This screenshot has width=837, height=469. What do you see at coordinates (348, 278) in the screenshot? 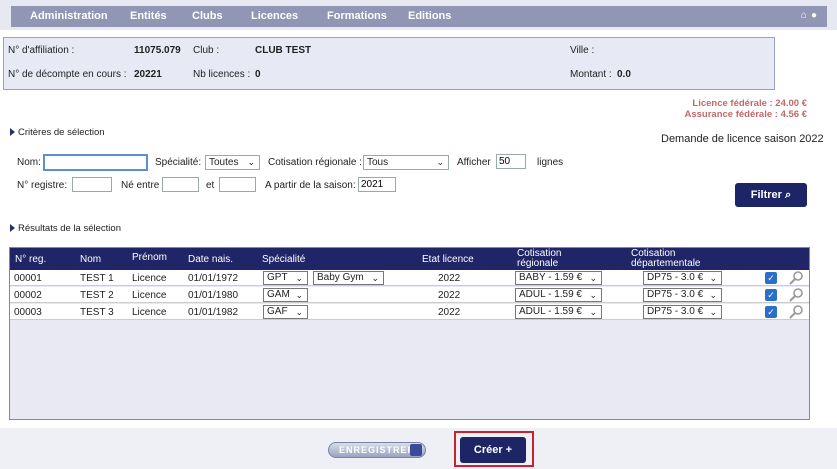
I see `sub-specialite-select: Baby Gym ⌄` at bounding box center [348, 278].